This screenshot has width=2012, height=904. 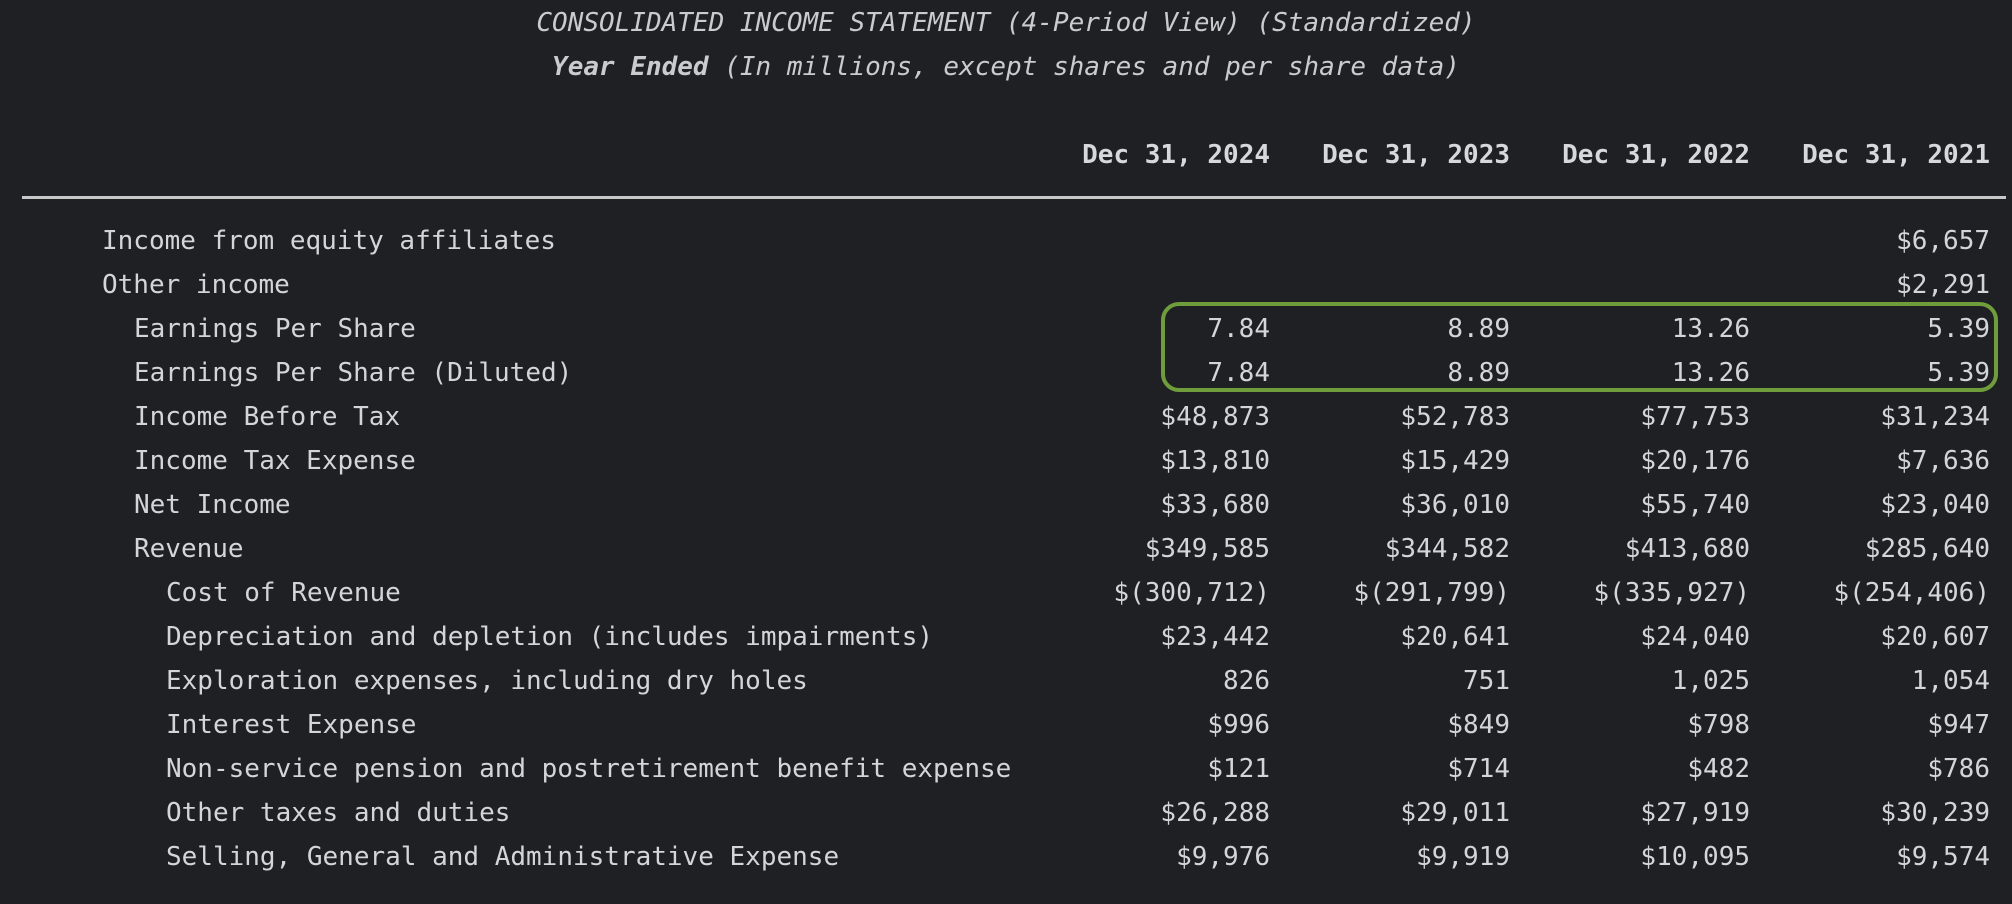 I want to click on cell-2024: $33,680, so click(x=1215, y=505).